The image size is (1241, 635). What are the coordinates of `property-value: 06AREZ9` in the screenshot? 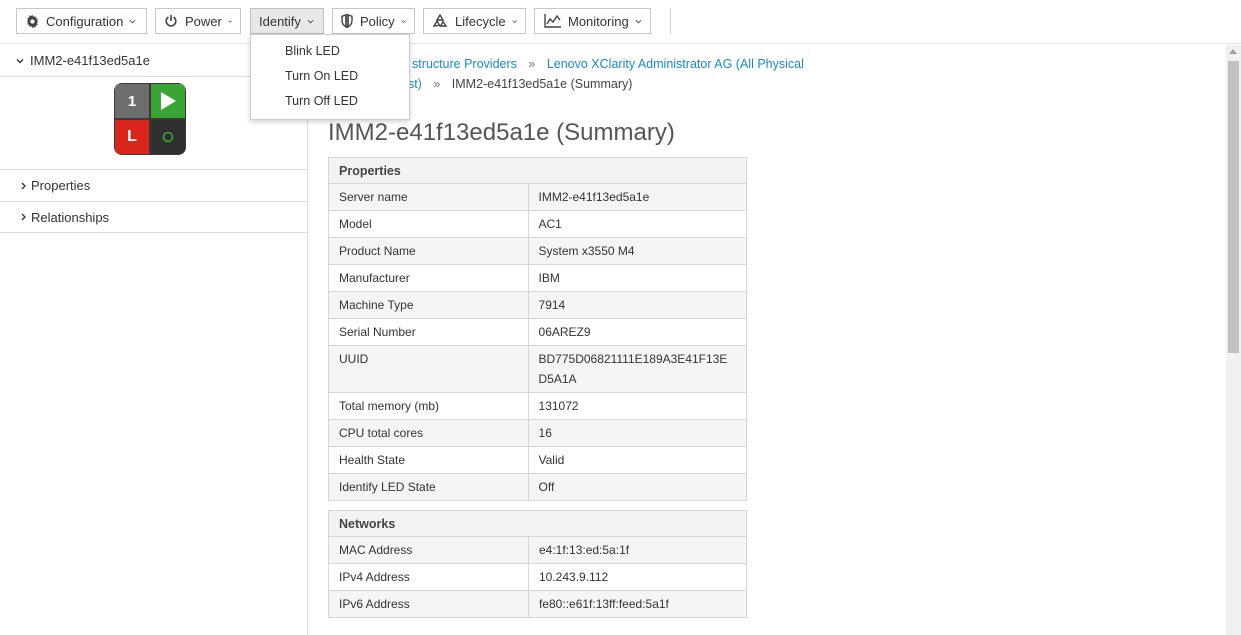 It's located at (637, 332).